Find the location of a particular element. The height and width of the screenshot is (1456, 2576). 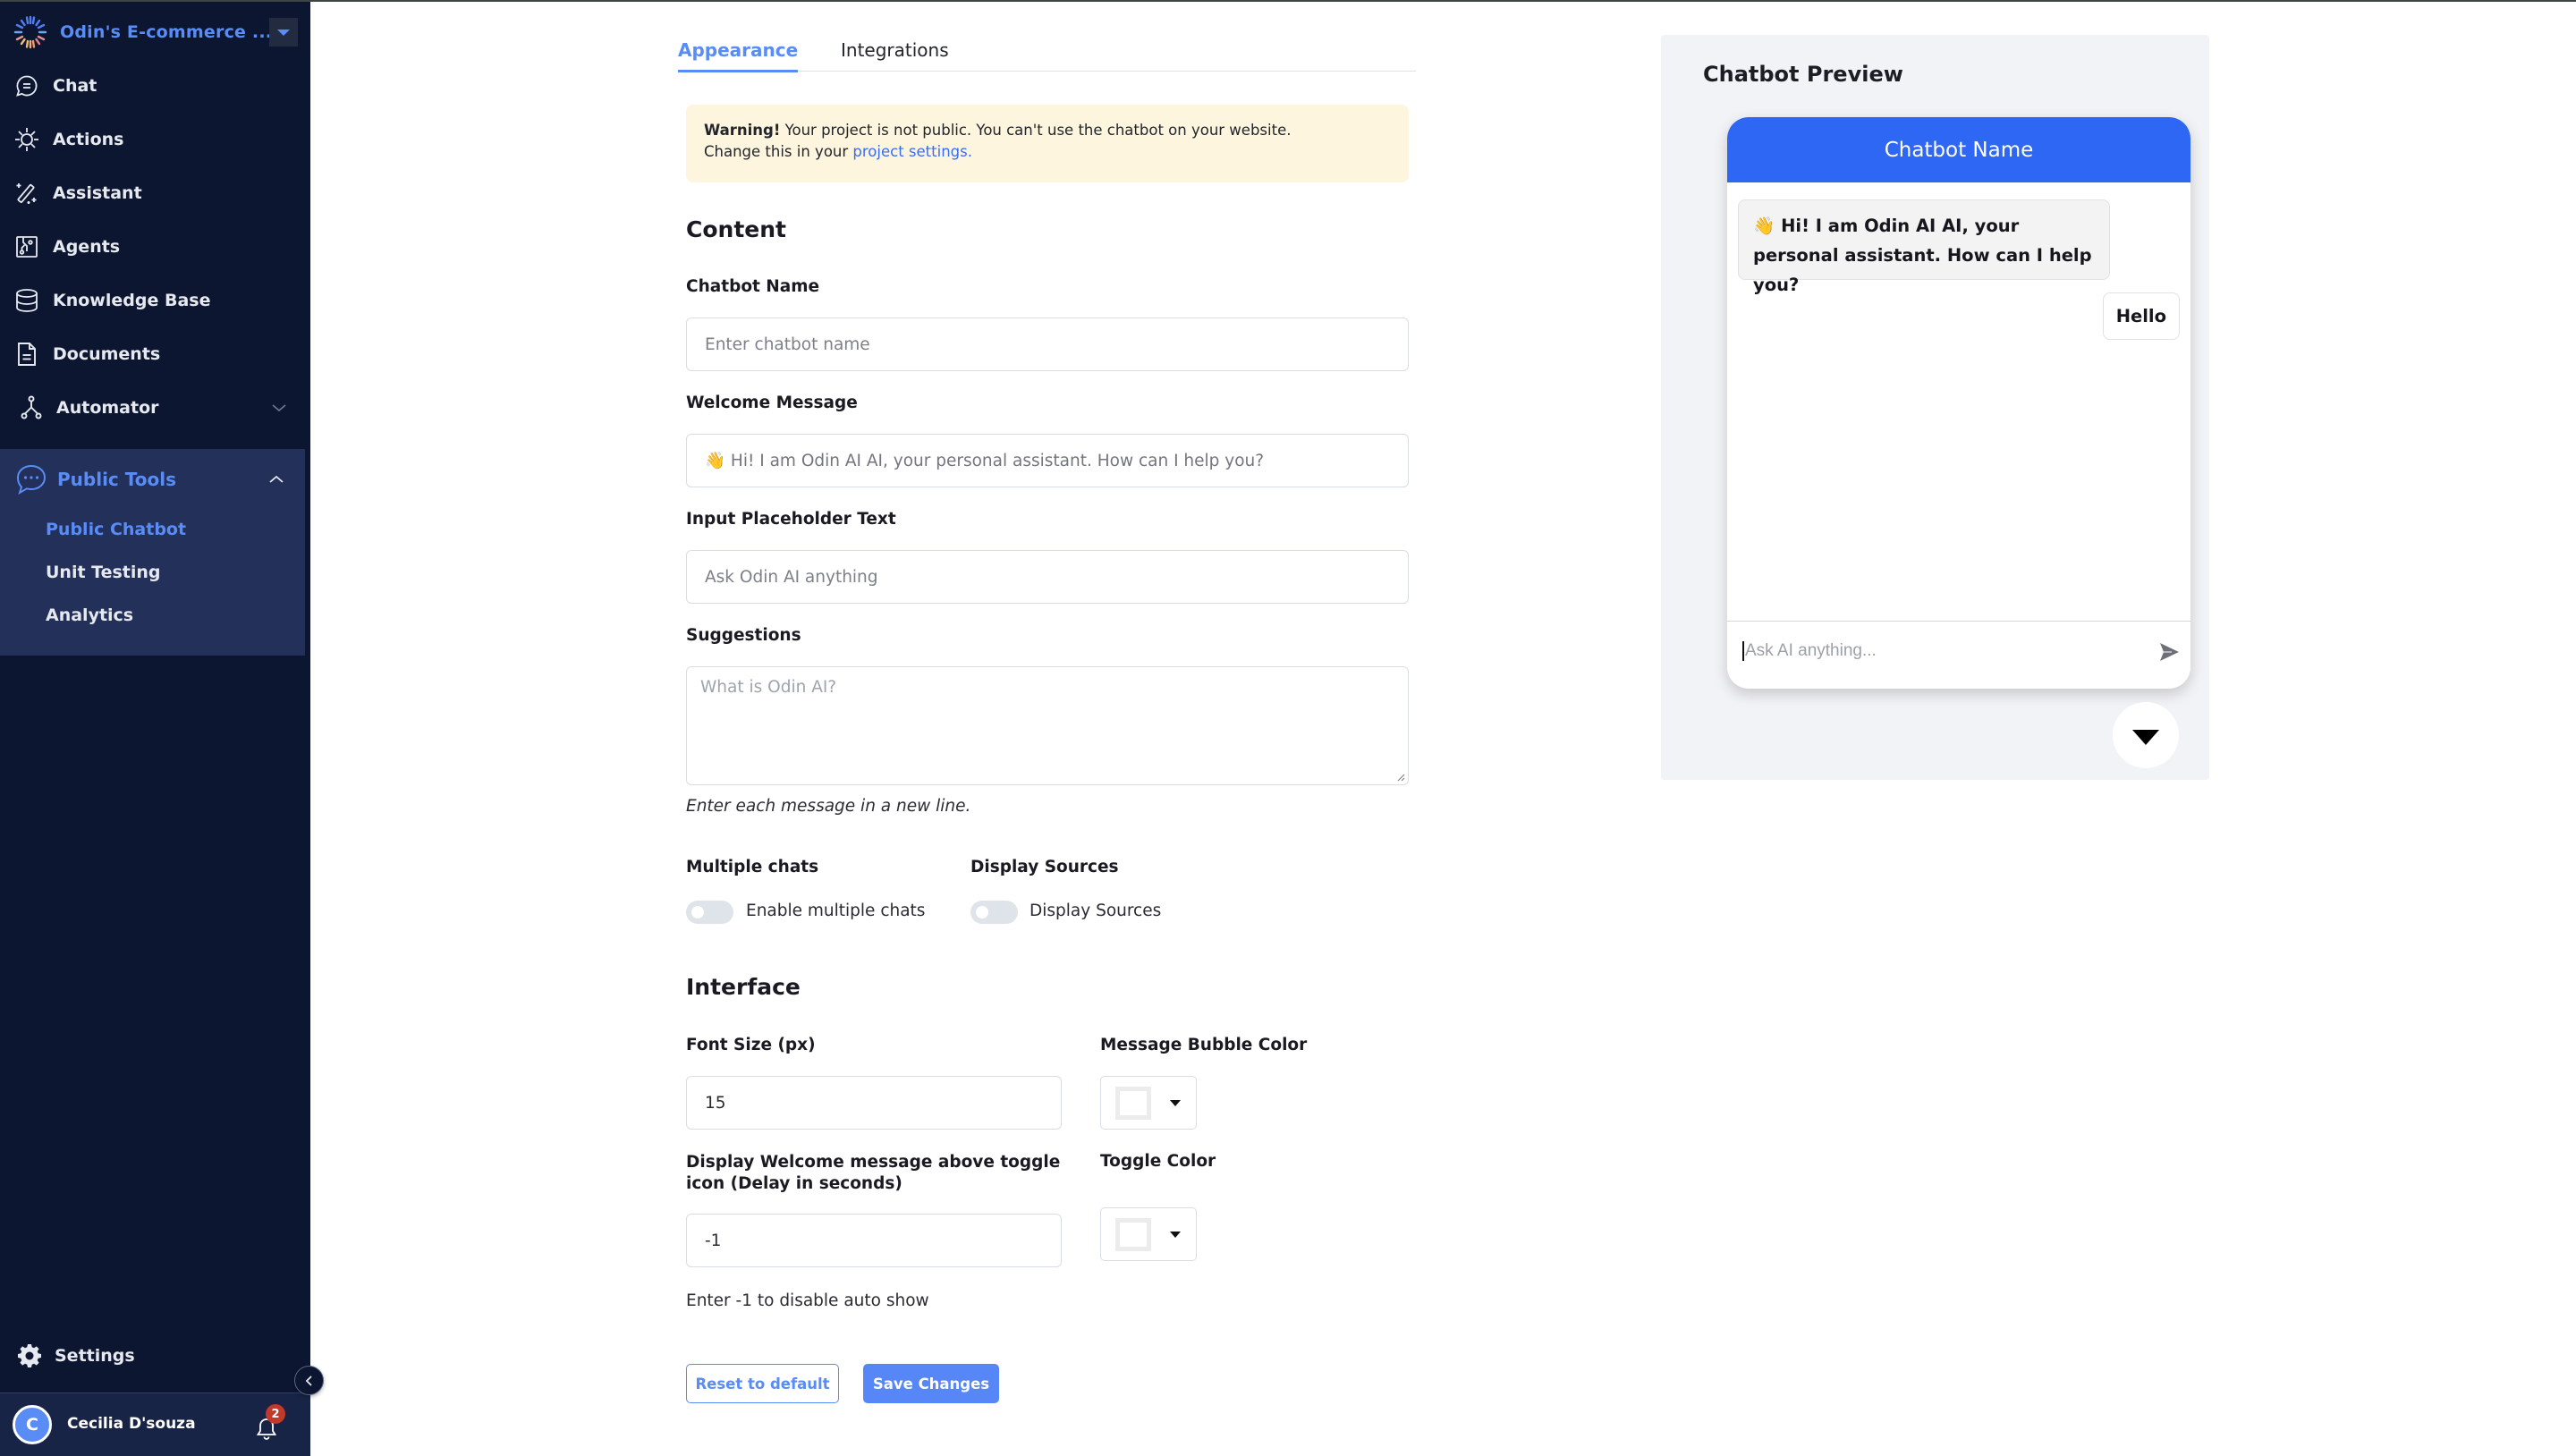

project-dropdown-button is located at coordinates (283, 32).